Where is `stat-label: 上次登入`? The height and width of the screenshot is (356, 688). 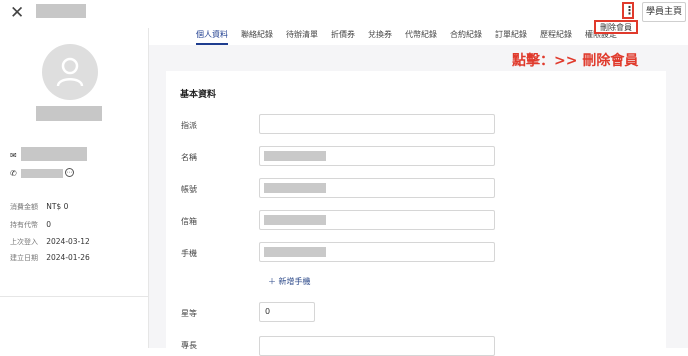 stat-label: 上次登入 is located at coordinates (24, 242).